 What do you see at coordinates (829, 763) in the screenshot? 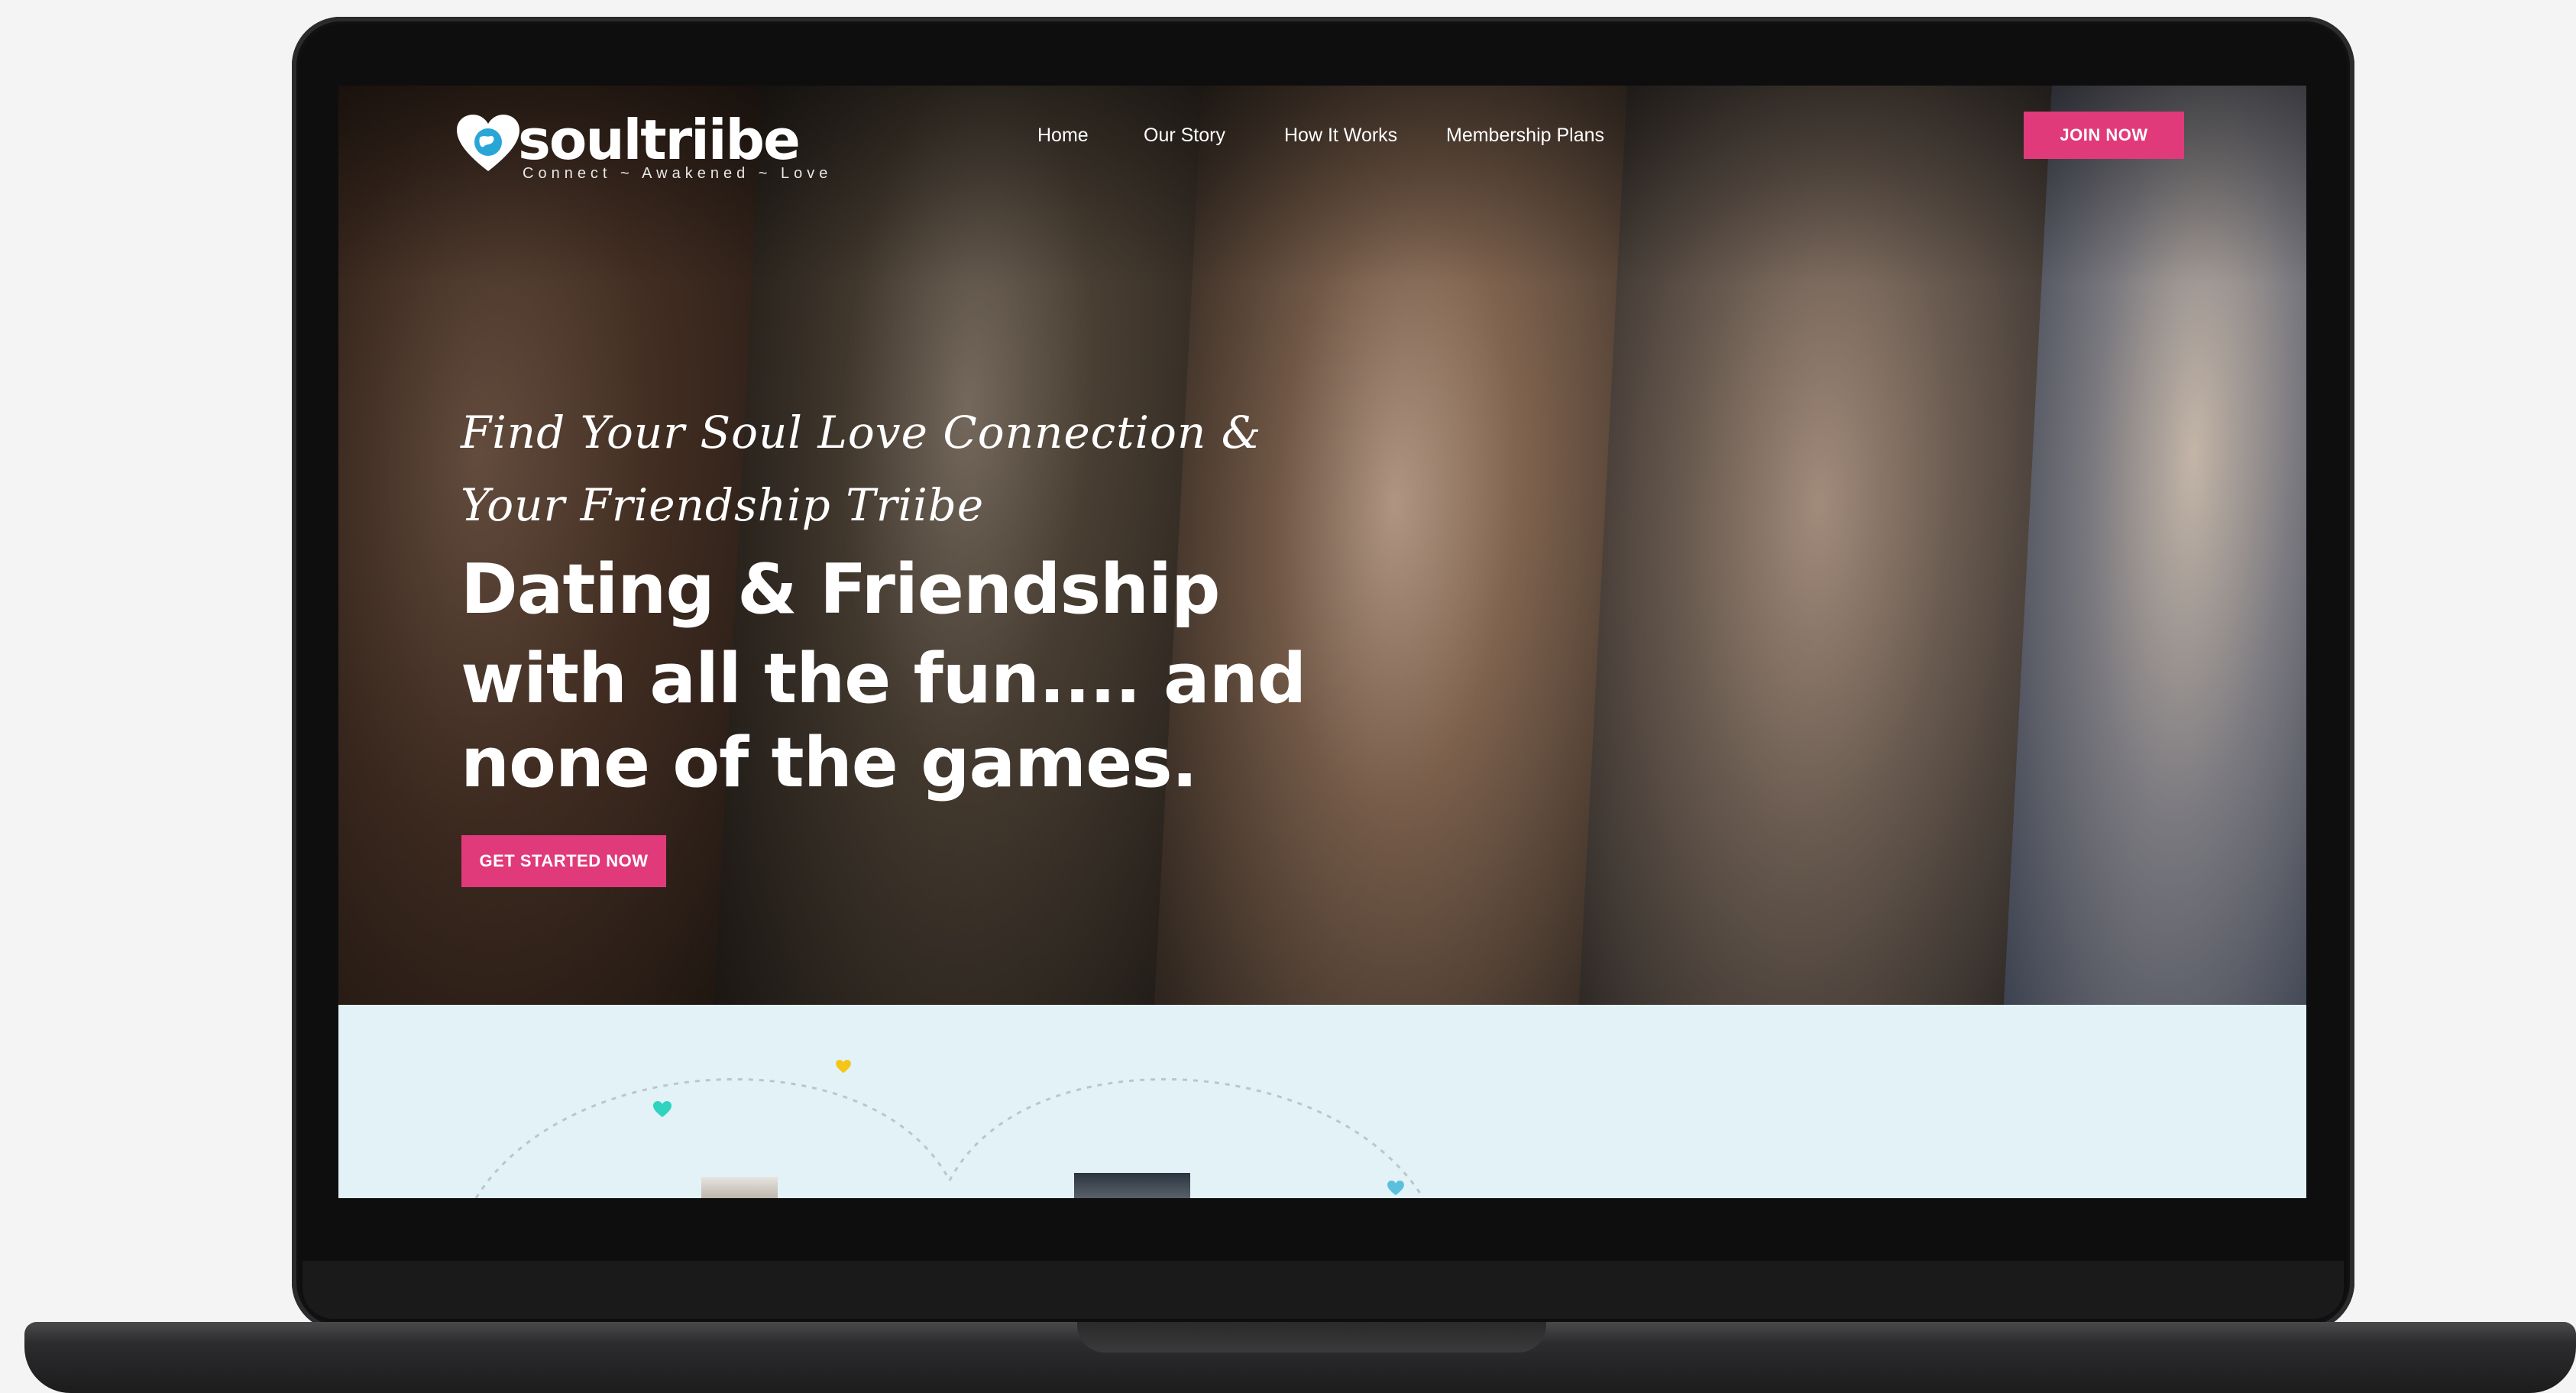
I see `hero-headline-line-3: none of the games.` at bounding box center [829, 763].